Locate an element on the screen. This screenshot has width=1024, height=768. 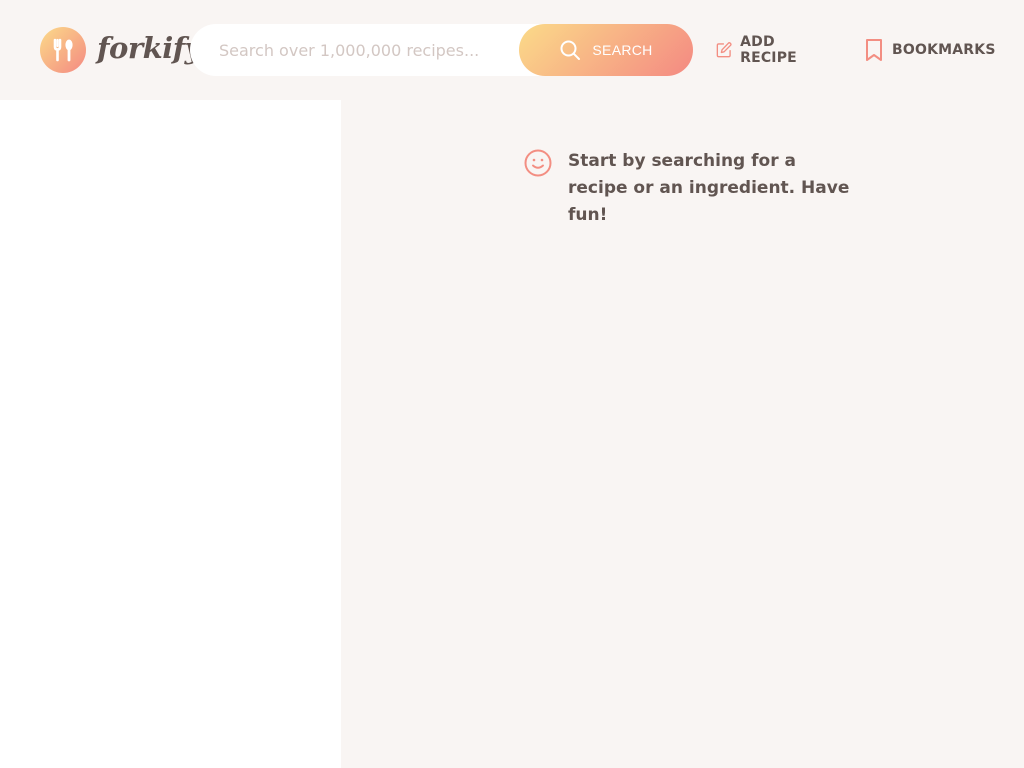
header: forkify SEARCH ADD RECIPE BOOKMARKS is located at coordinates (512, 50).